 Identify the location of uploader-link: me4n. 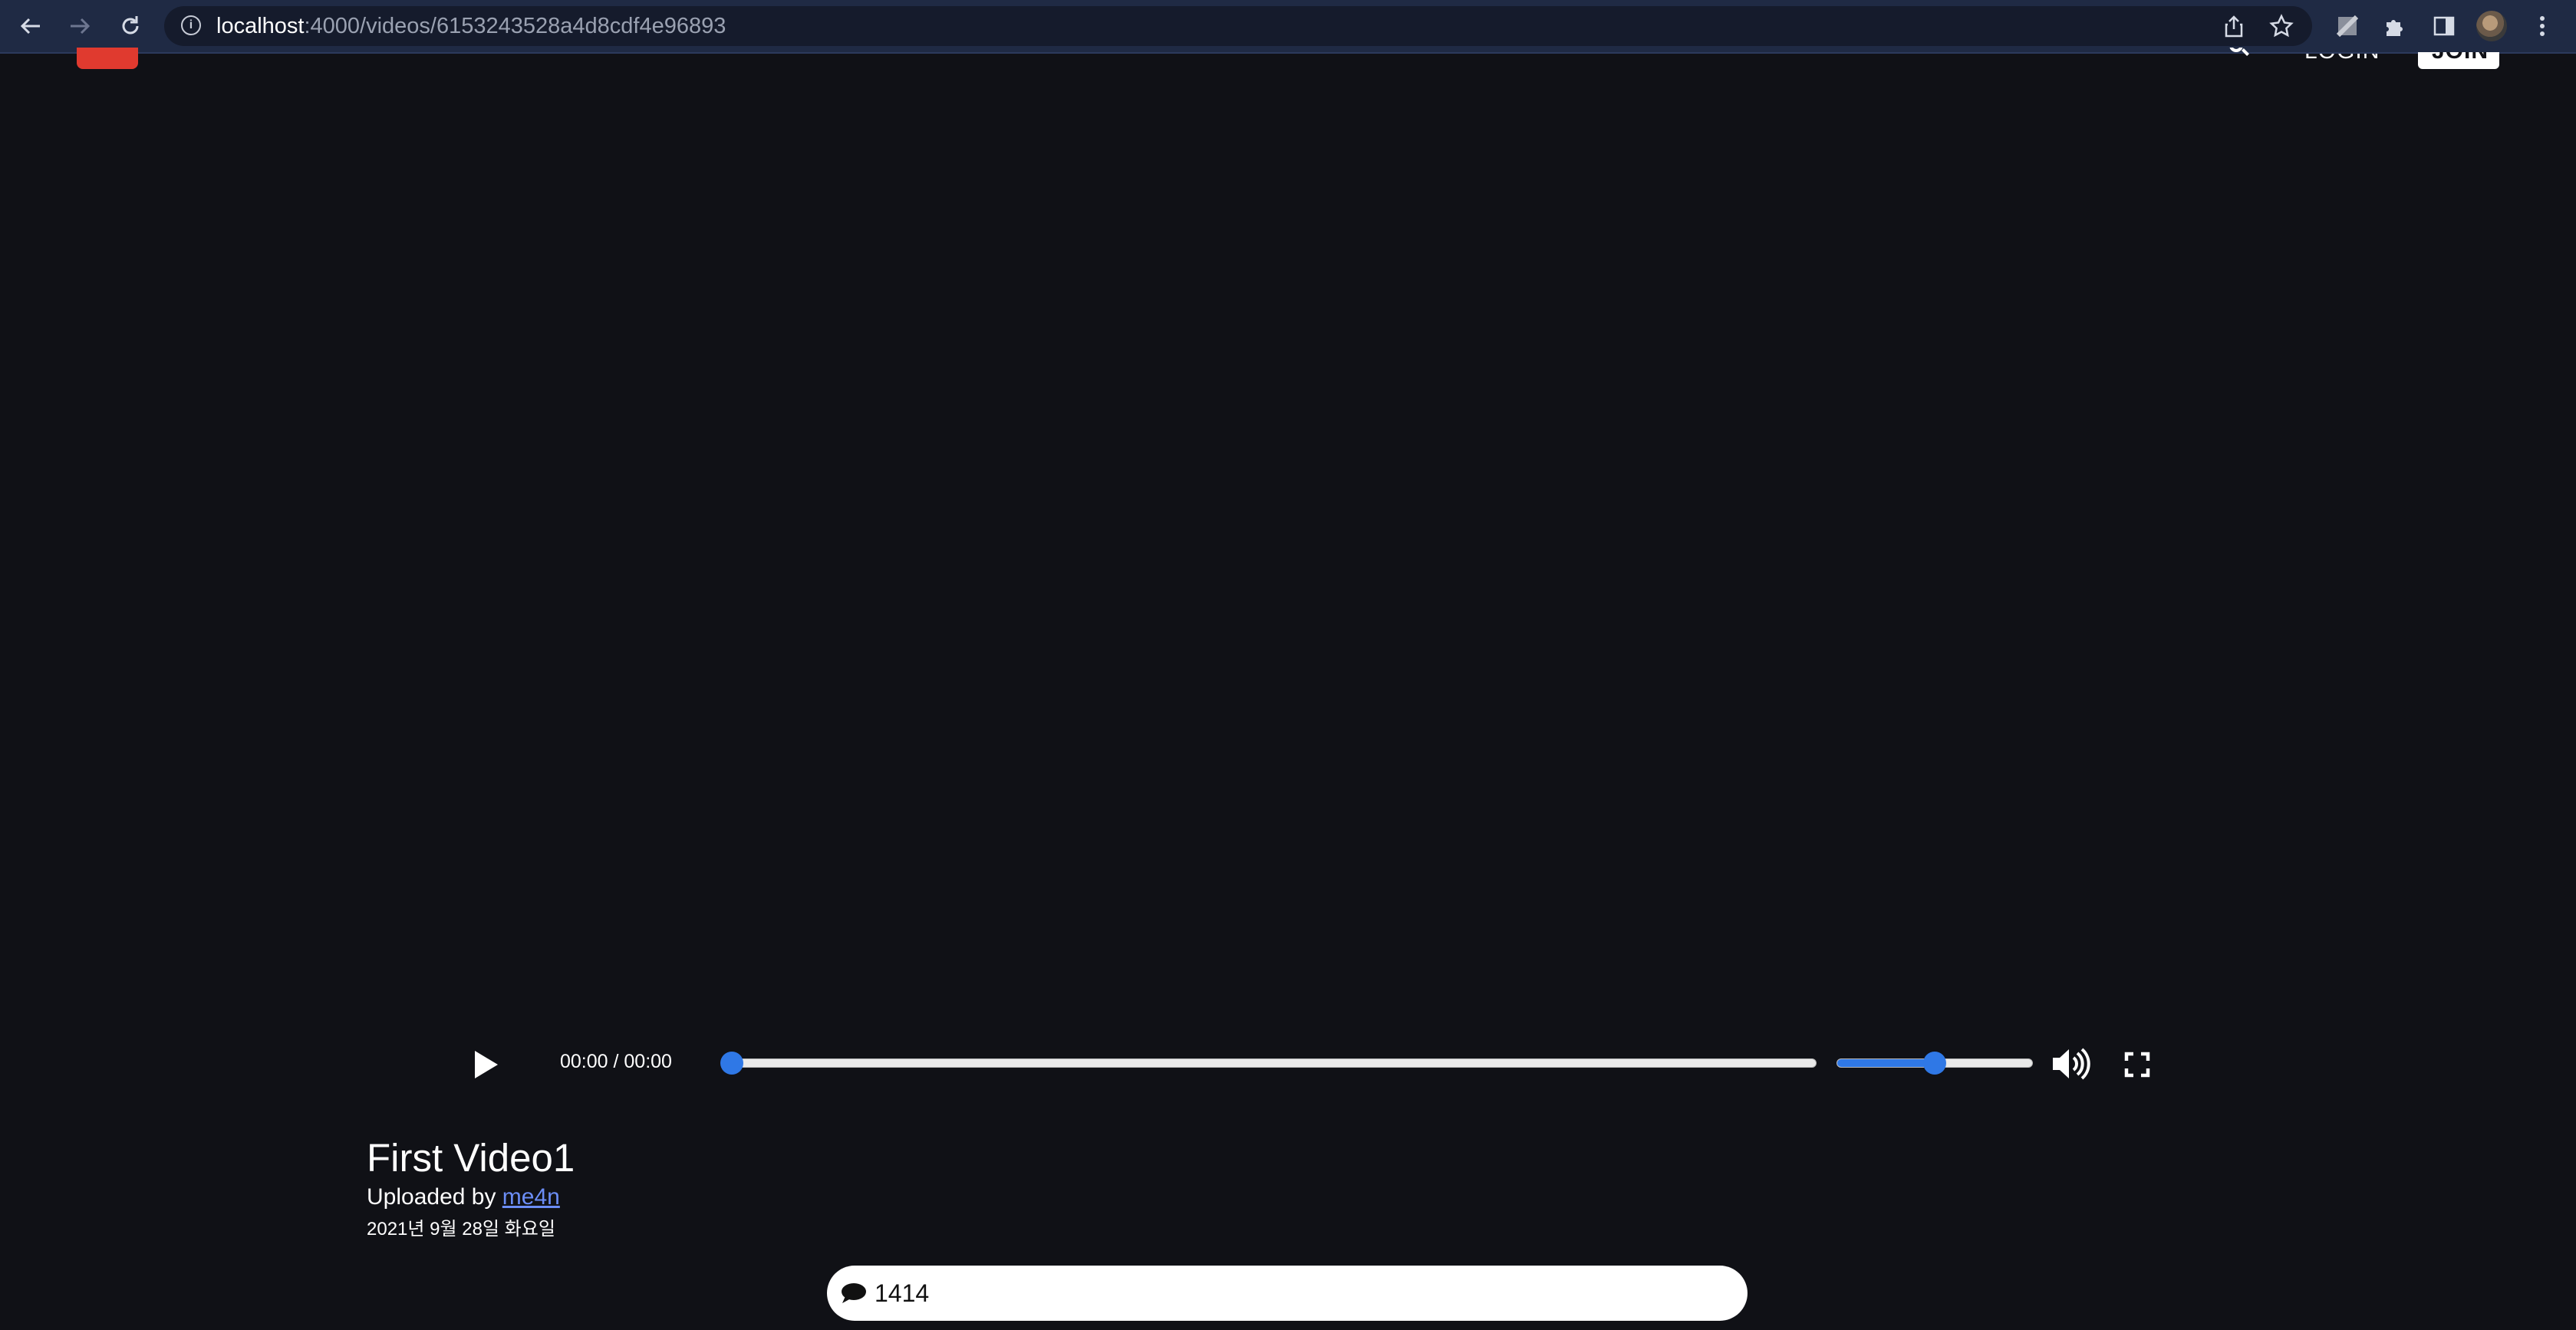
(531, 1197).